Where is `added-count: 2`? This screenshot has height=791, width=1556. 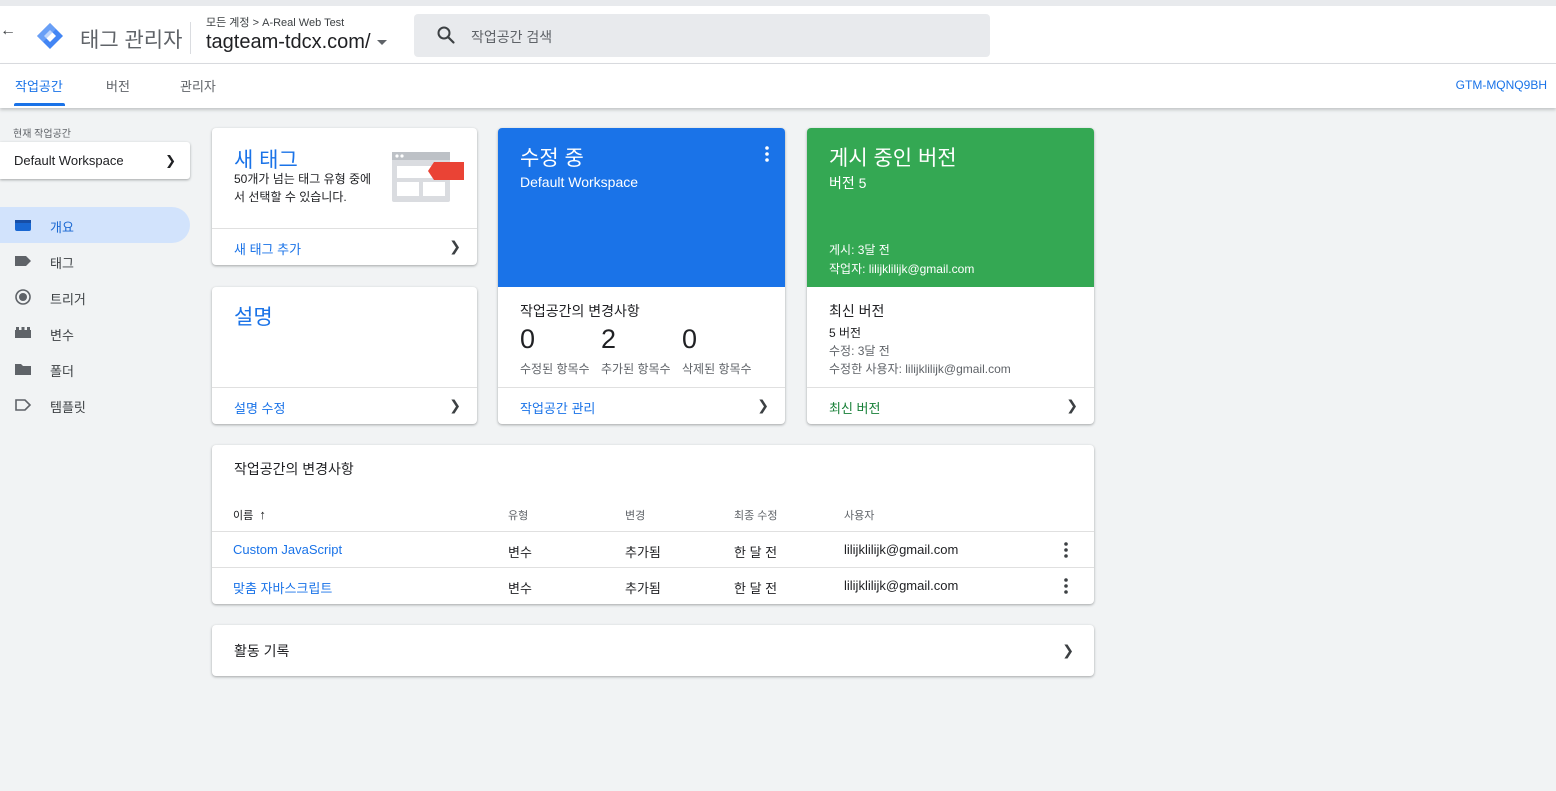
added-count: 2 is located at coordinates (609, 339).